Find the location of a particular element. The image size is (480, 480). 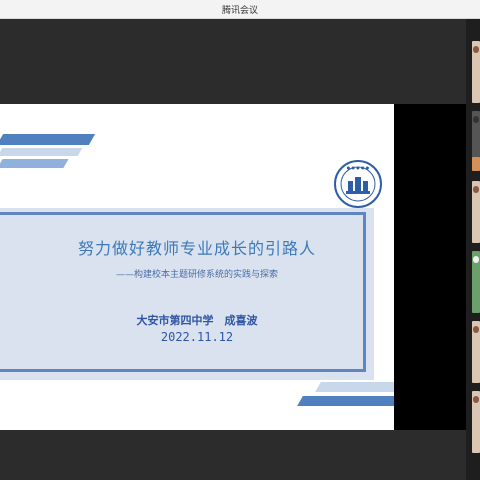

slide-title: 努力做好教师专业成长的引路人 is located at coordinates (196, 248).